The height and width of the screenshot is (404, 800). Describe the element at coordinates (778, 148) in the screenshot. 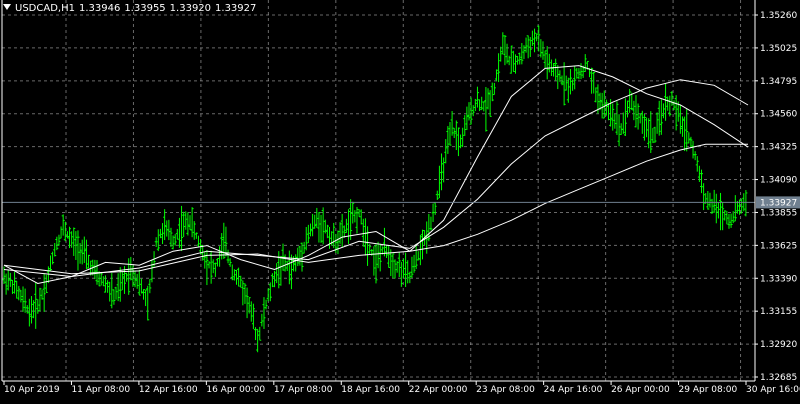

I see `y-tick-label: 1.34325` at that location.